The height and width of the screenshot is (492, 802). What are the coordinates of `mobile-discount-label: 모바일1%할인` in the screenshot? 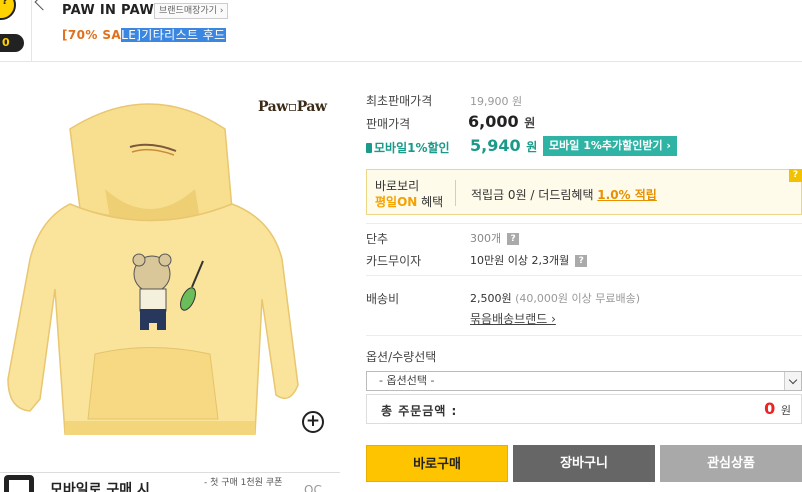 It's located at (408, 147).